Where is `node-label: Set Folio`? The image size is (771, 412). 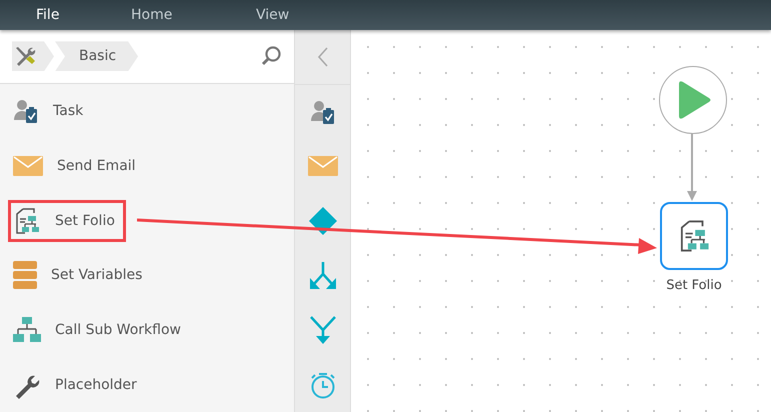 node-label: Set Folio is located at coordinates (694, 285).